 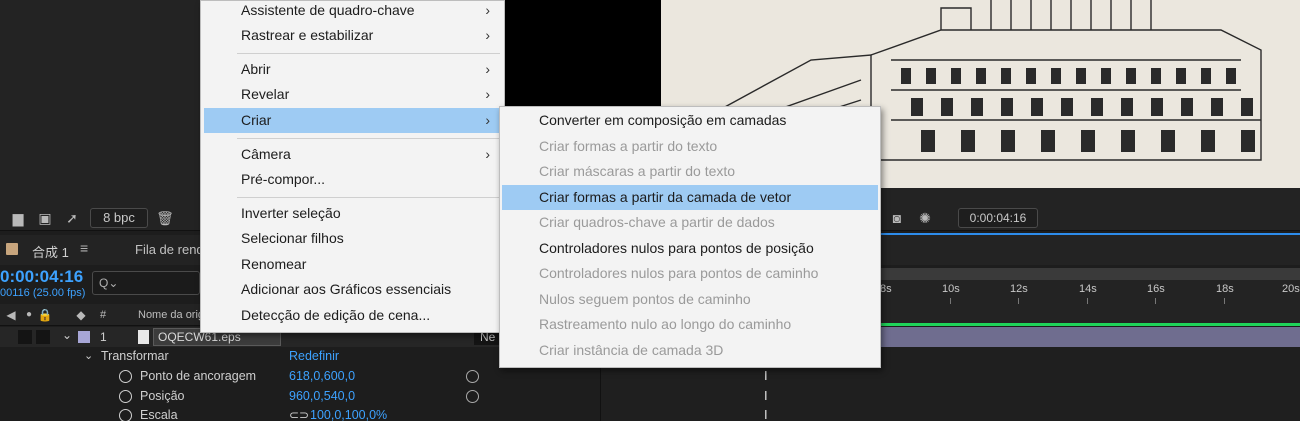 I want to click on menu-item-rename: Renomear, so click(x=352, y=264).